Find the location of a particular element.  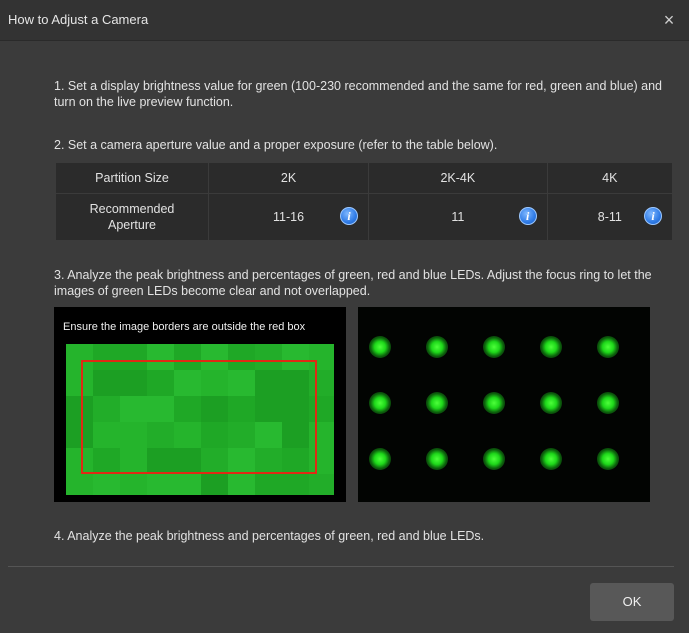

header-4k: 4K is located at coordinates (610, 178).